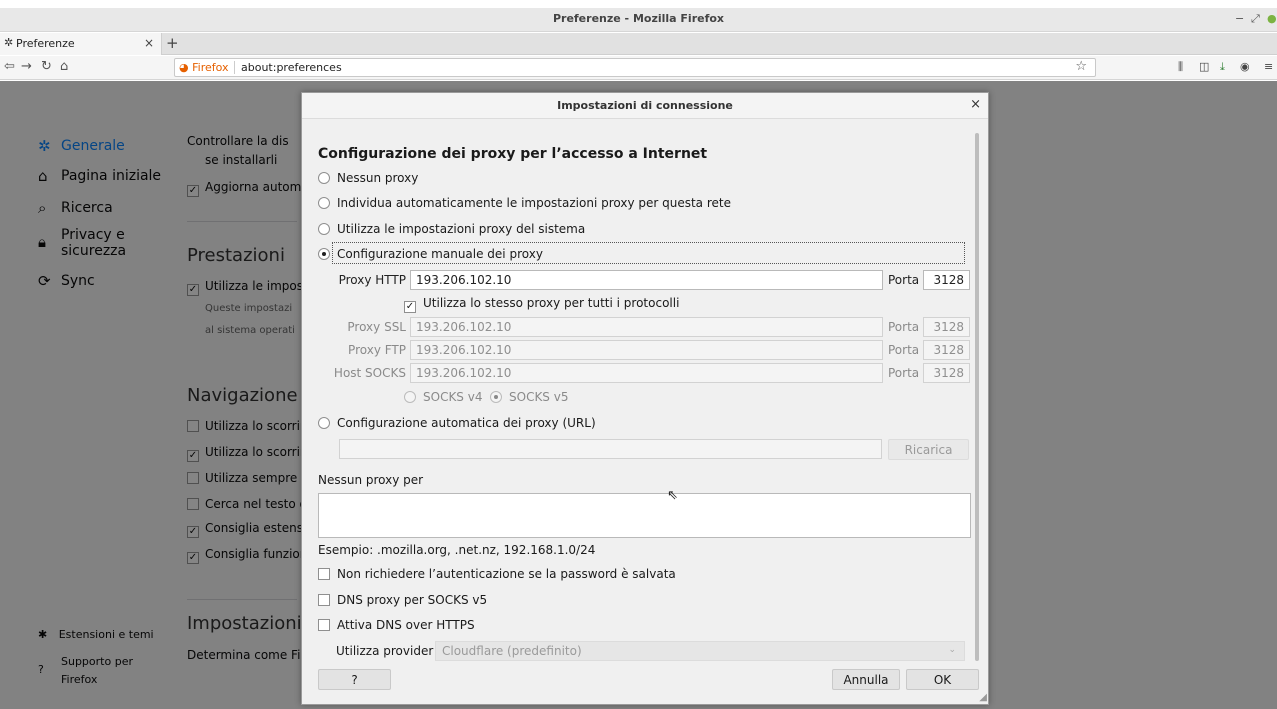 This screenshot has height=709, width=1277. I want to click on radio-no-proxy: Nessun proxy, so click(368, 178).